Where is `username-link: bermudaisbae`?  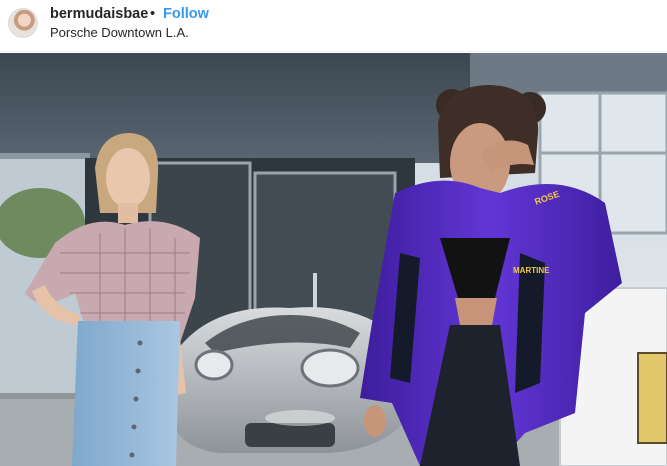
username-link: bermudaisbae is located at coordinates (99, 14).